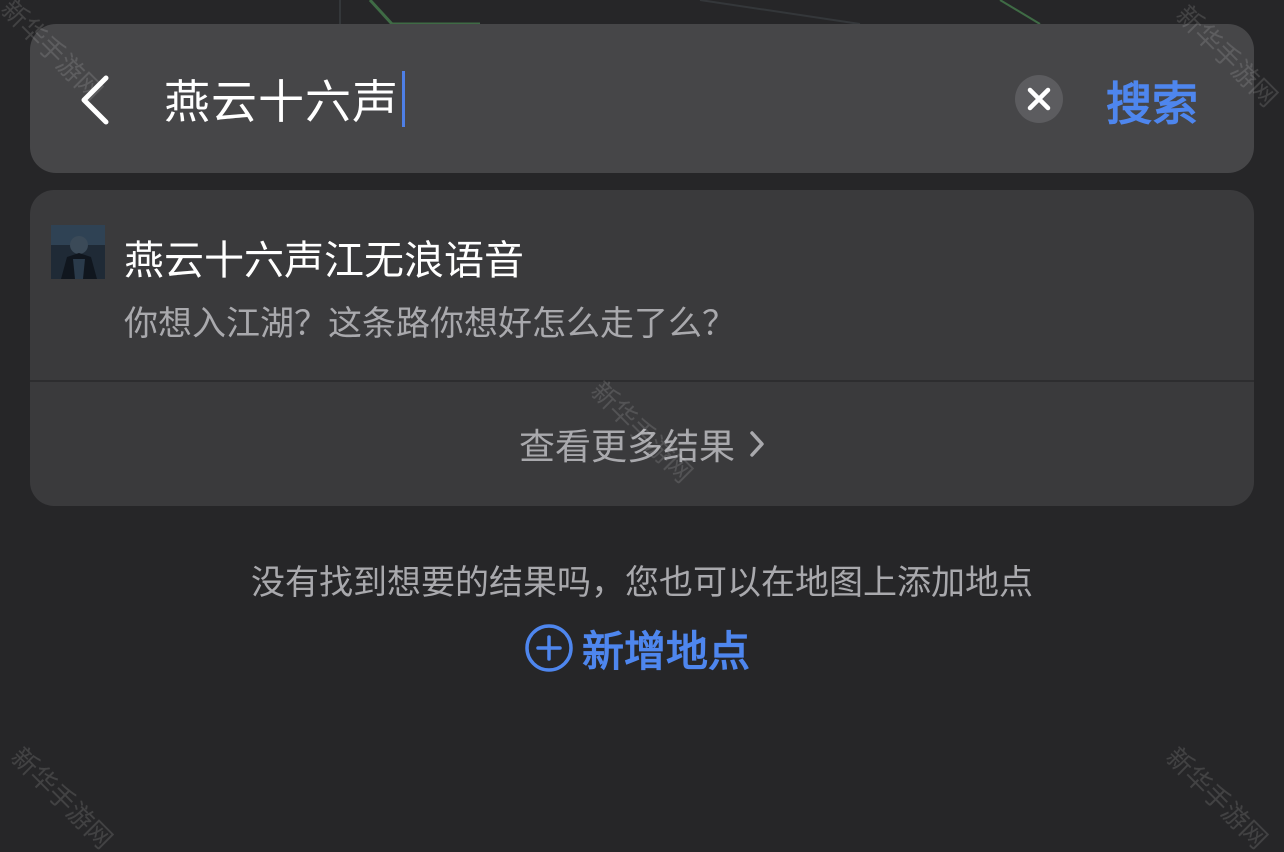 The height and width of the screenshot is (852, 1284). I want to click on more-results-label: 查看更多结果, so click(626, 447).